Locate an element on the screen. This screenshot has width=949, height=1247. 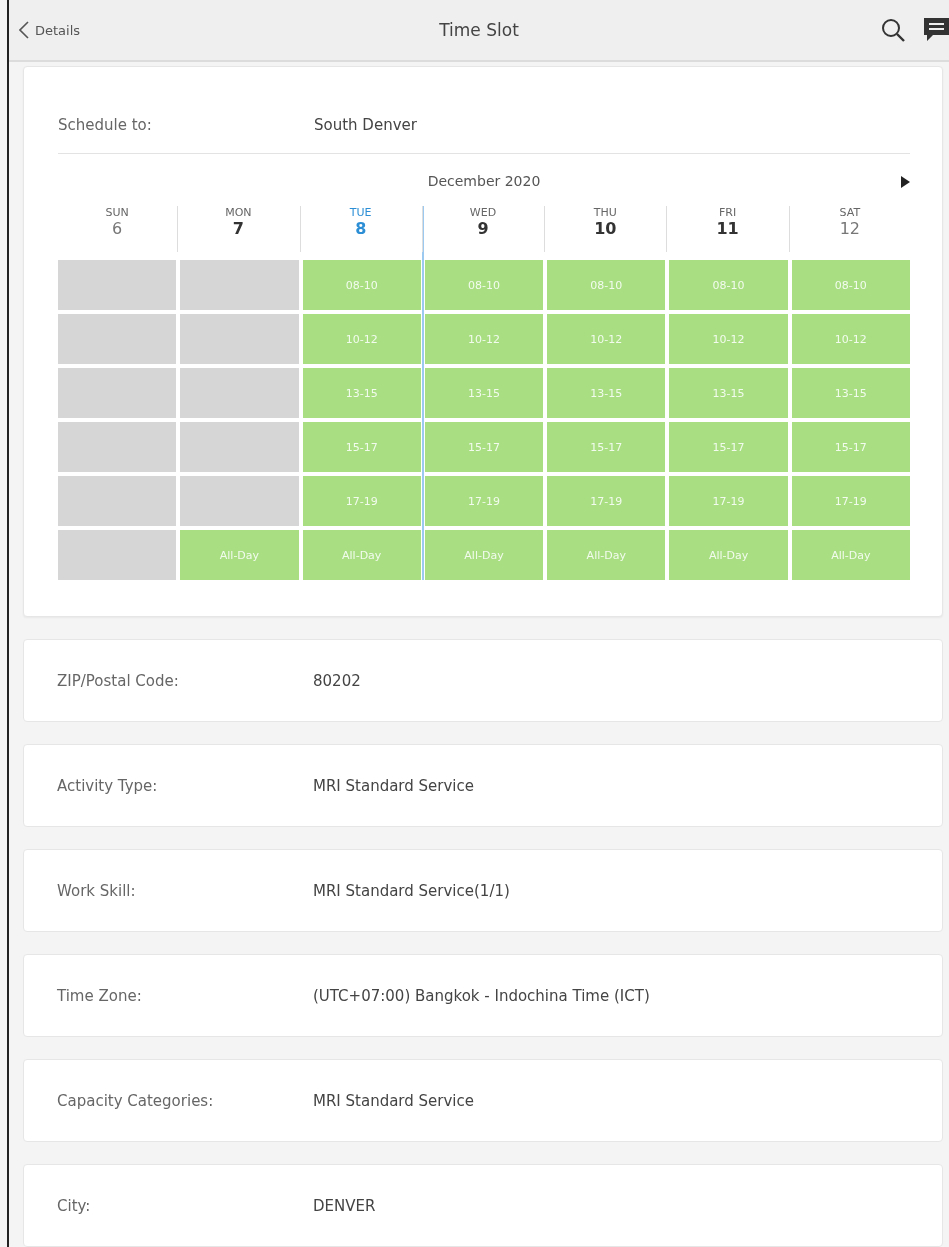
page-title: Time Slot is located at coordinates (479, 30).